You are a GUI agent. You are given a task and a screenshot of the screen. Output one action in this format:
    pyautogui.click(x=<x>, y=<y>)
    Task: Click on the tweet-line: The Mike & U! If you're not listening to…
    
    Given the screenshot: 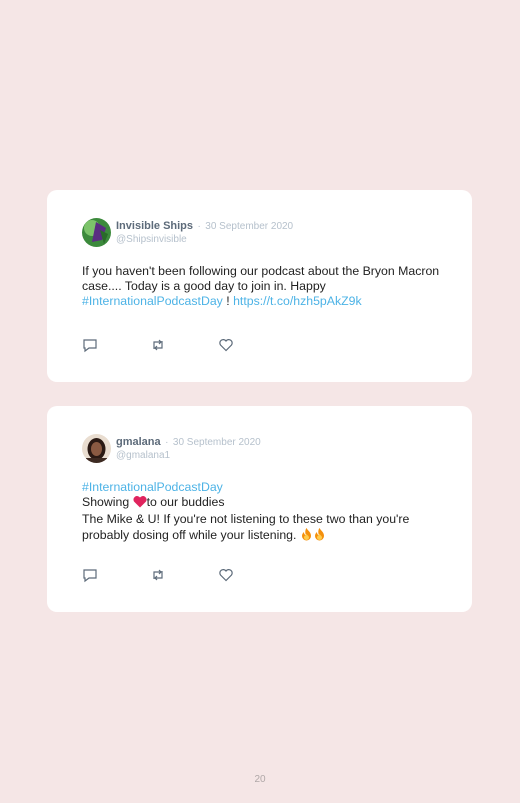 What is the action you would take?
    pyautogui.click(x=262, y=528)
    